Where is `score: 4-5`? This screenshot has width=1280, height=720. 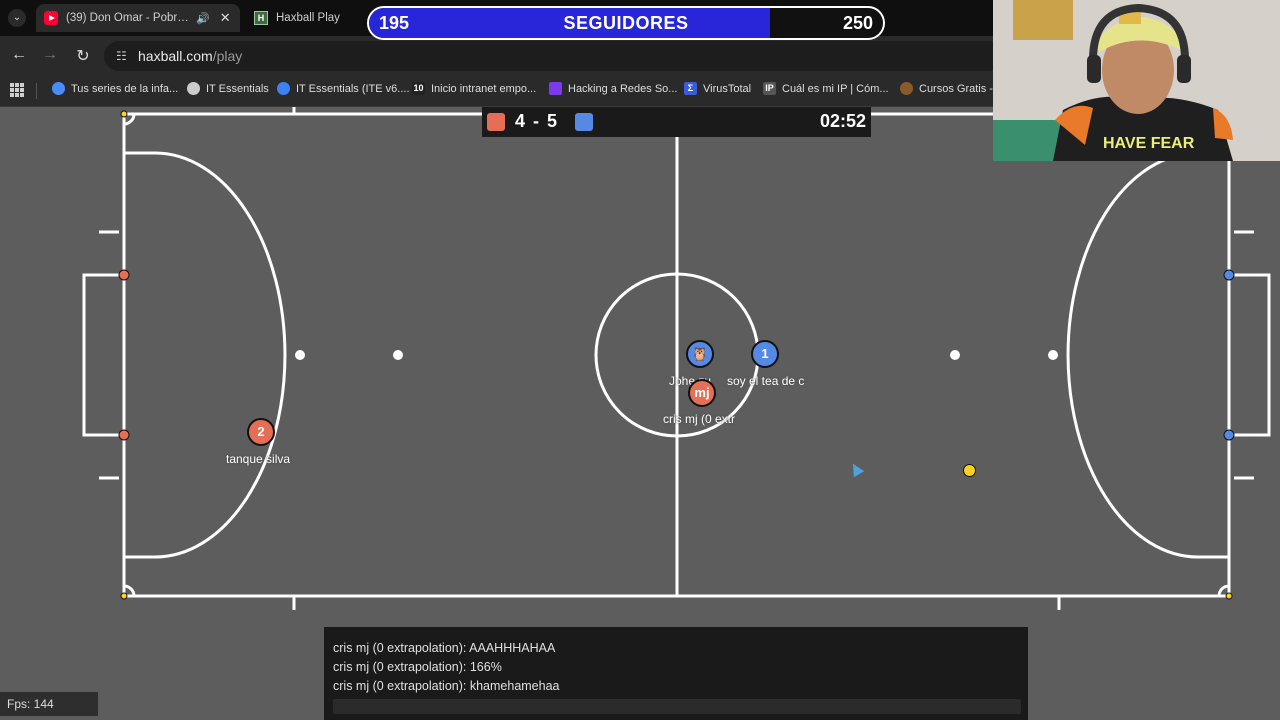 score: 4-5 is located at coordinates (536, 121).